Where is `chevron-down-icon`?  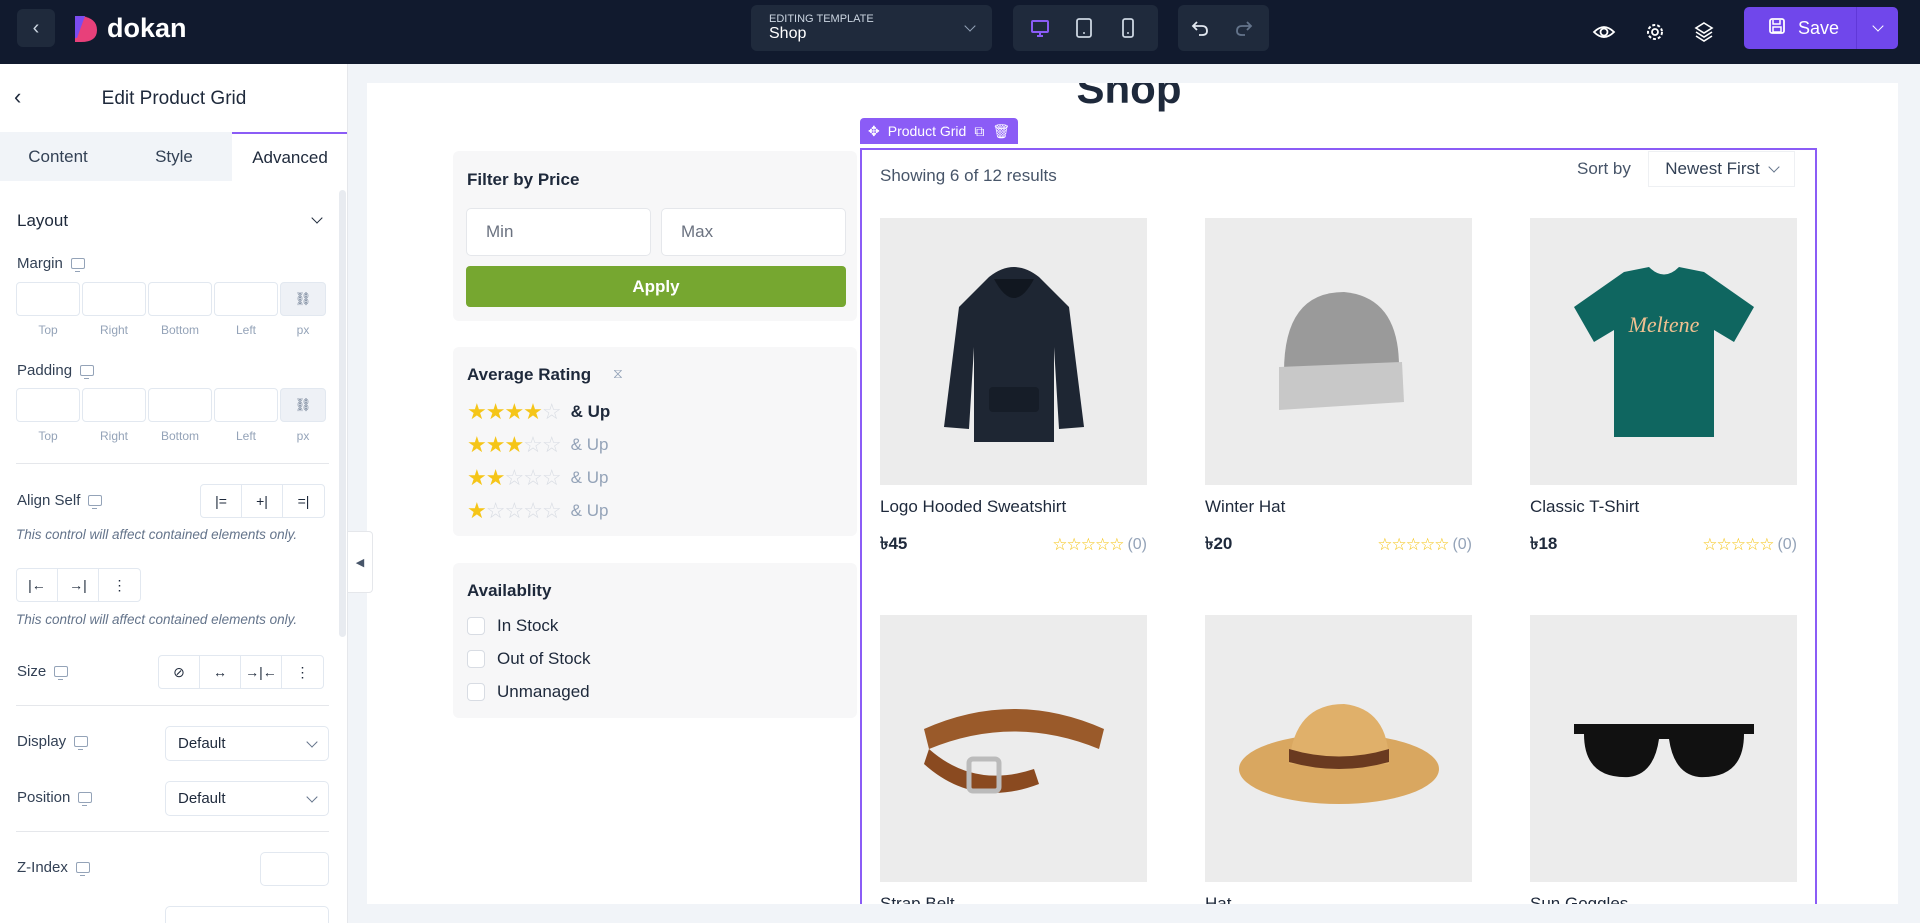
chevron-down-icon is located at coordinates (312, 741).